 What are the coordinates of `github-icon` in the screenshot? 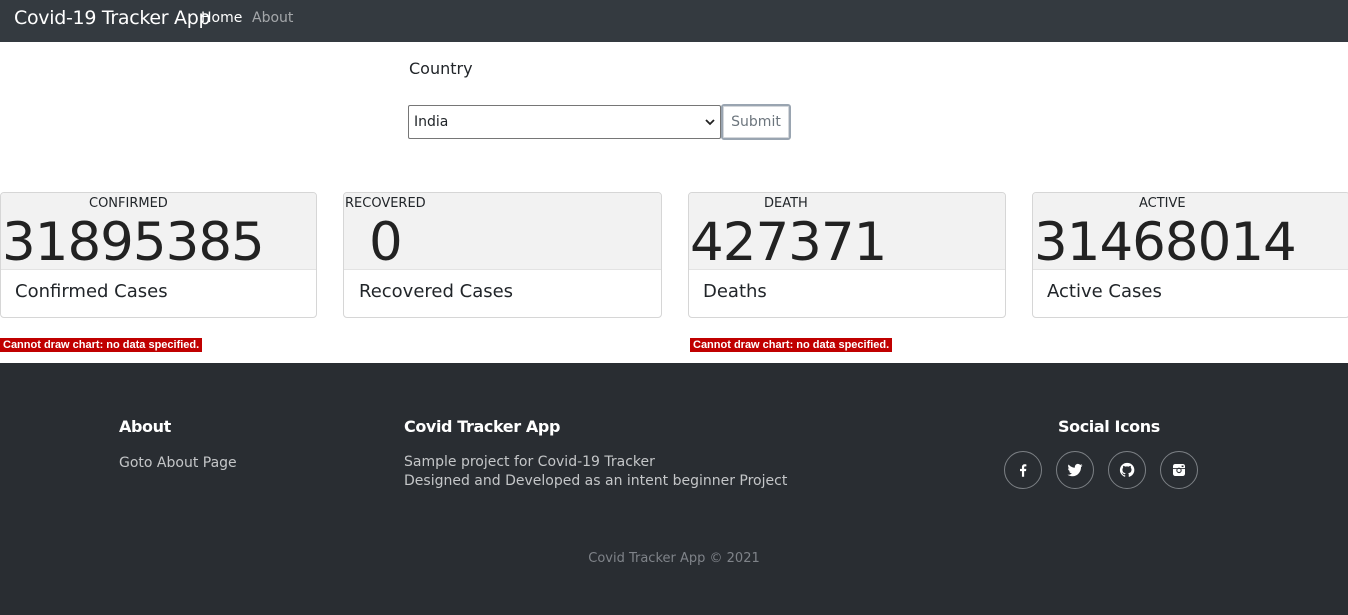 It's located at (1127, 470).